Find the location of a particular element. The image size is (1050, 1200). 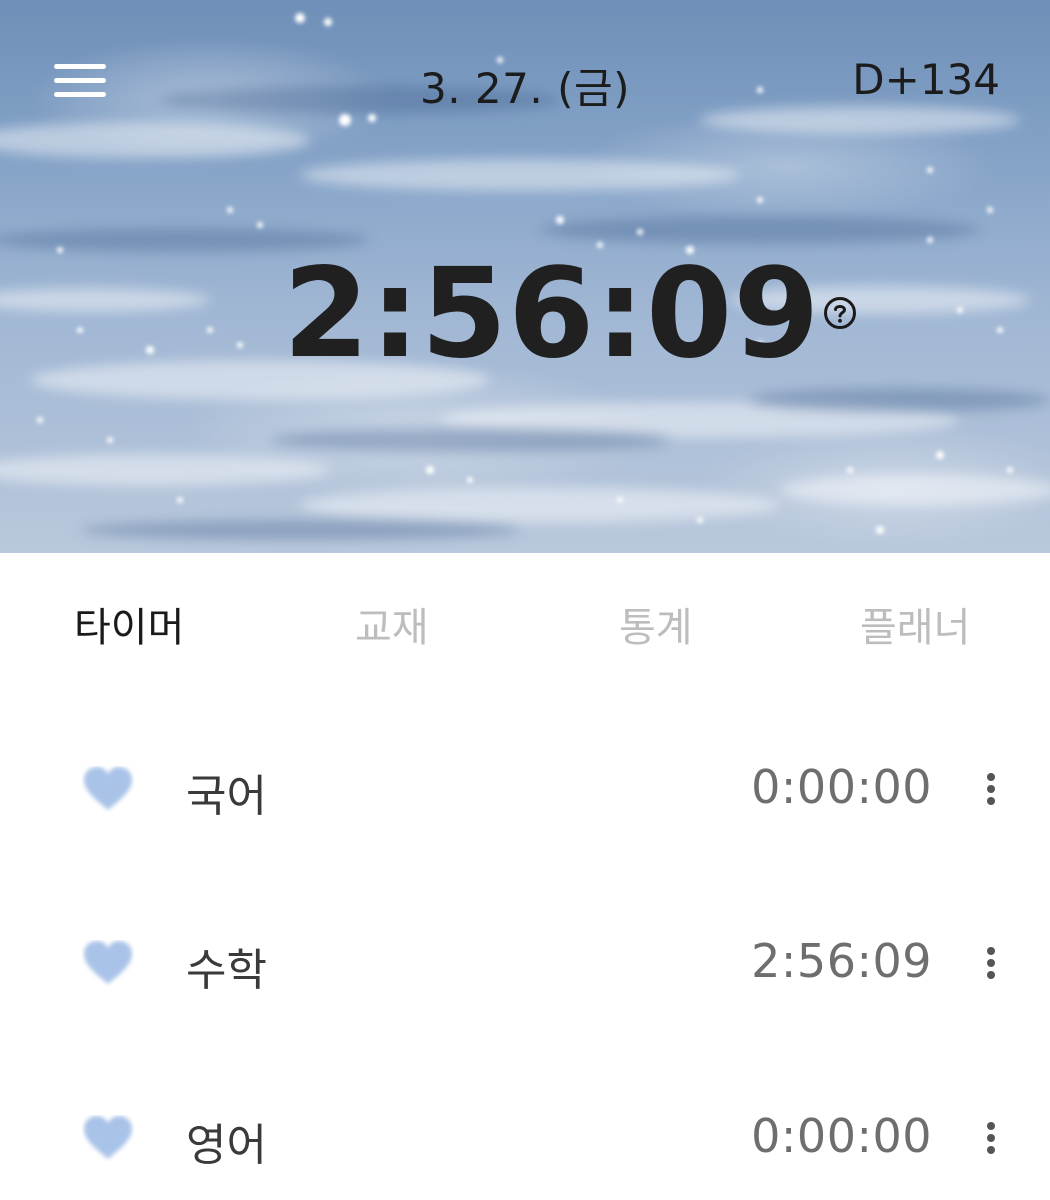

tab-statistics: 통계 is located at coordinates (656, 624).